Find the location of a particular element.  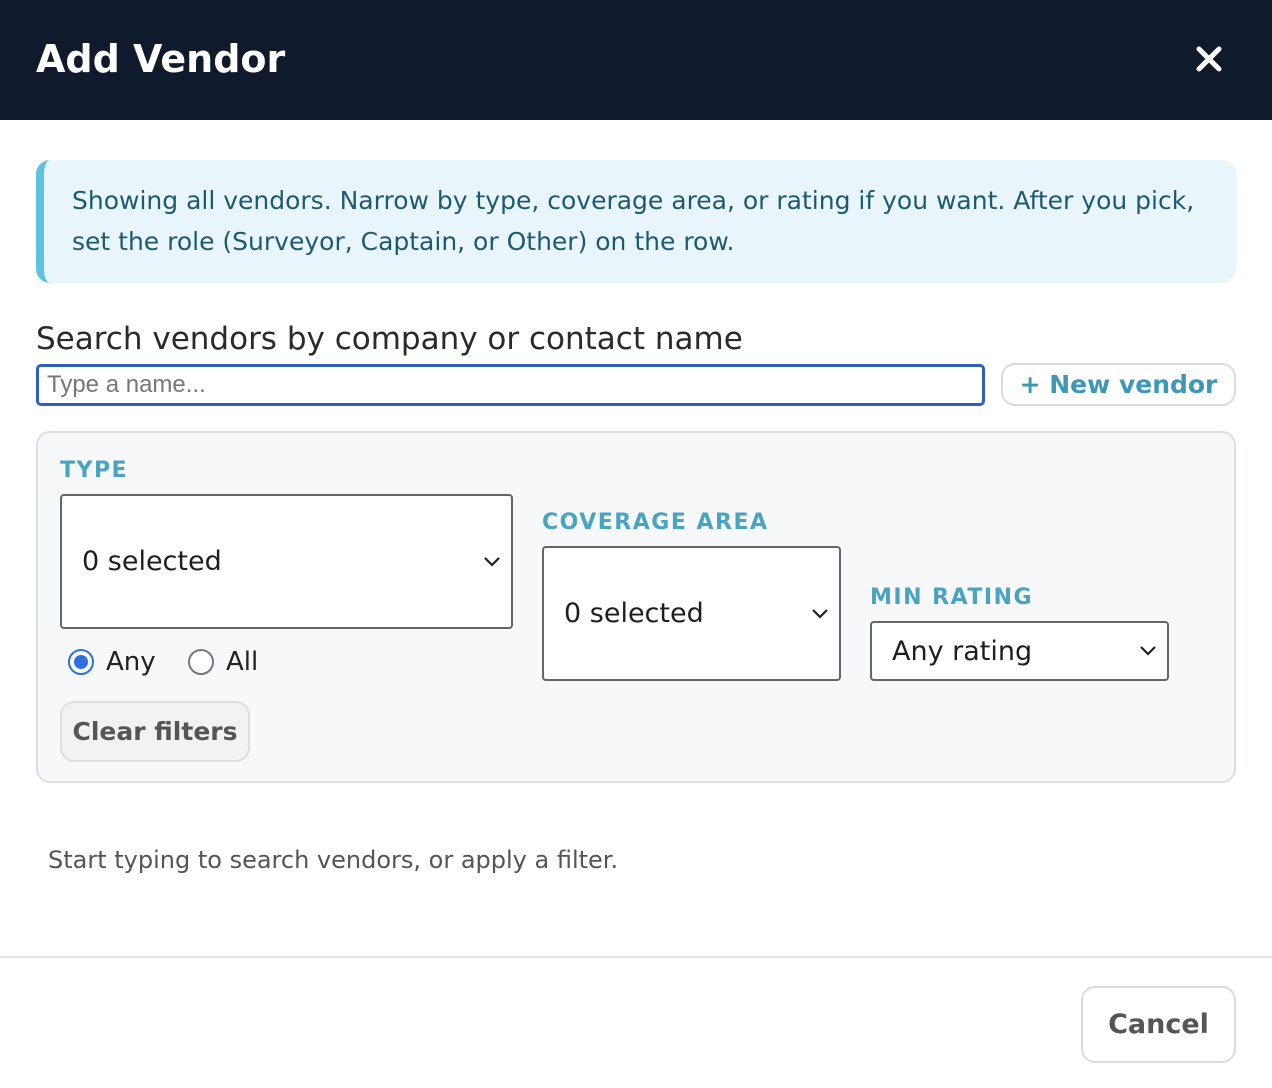

close-icon is located at coordinates (1209, 59).